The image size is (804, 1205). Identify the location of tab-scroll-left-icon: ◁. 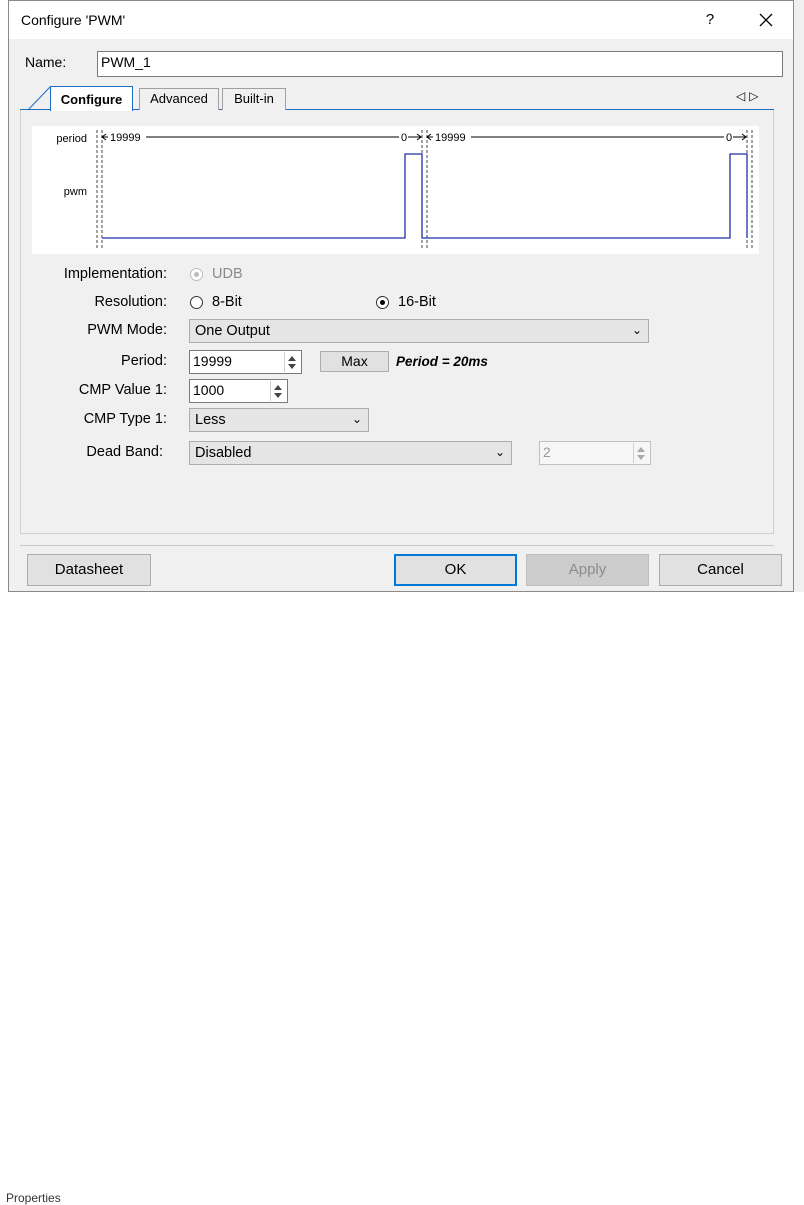
(742, 96).